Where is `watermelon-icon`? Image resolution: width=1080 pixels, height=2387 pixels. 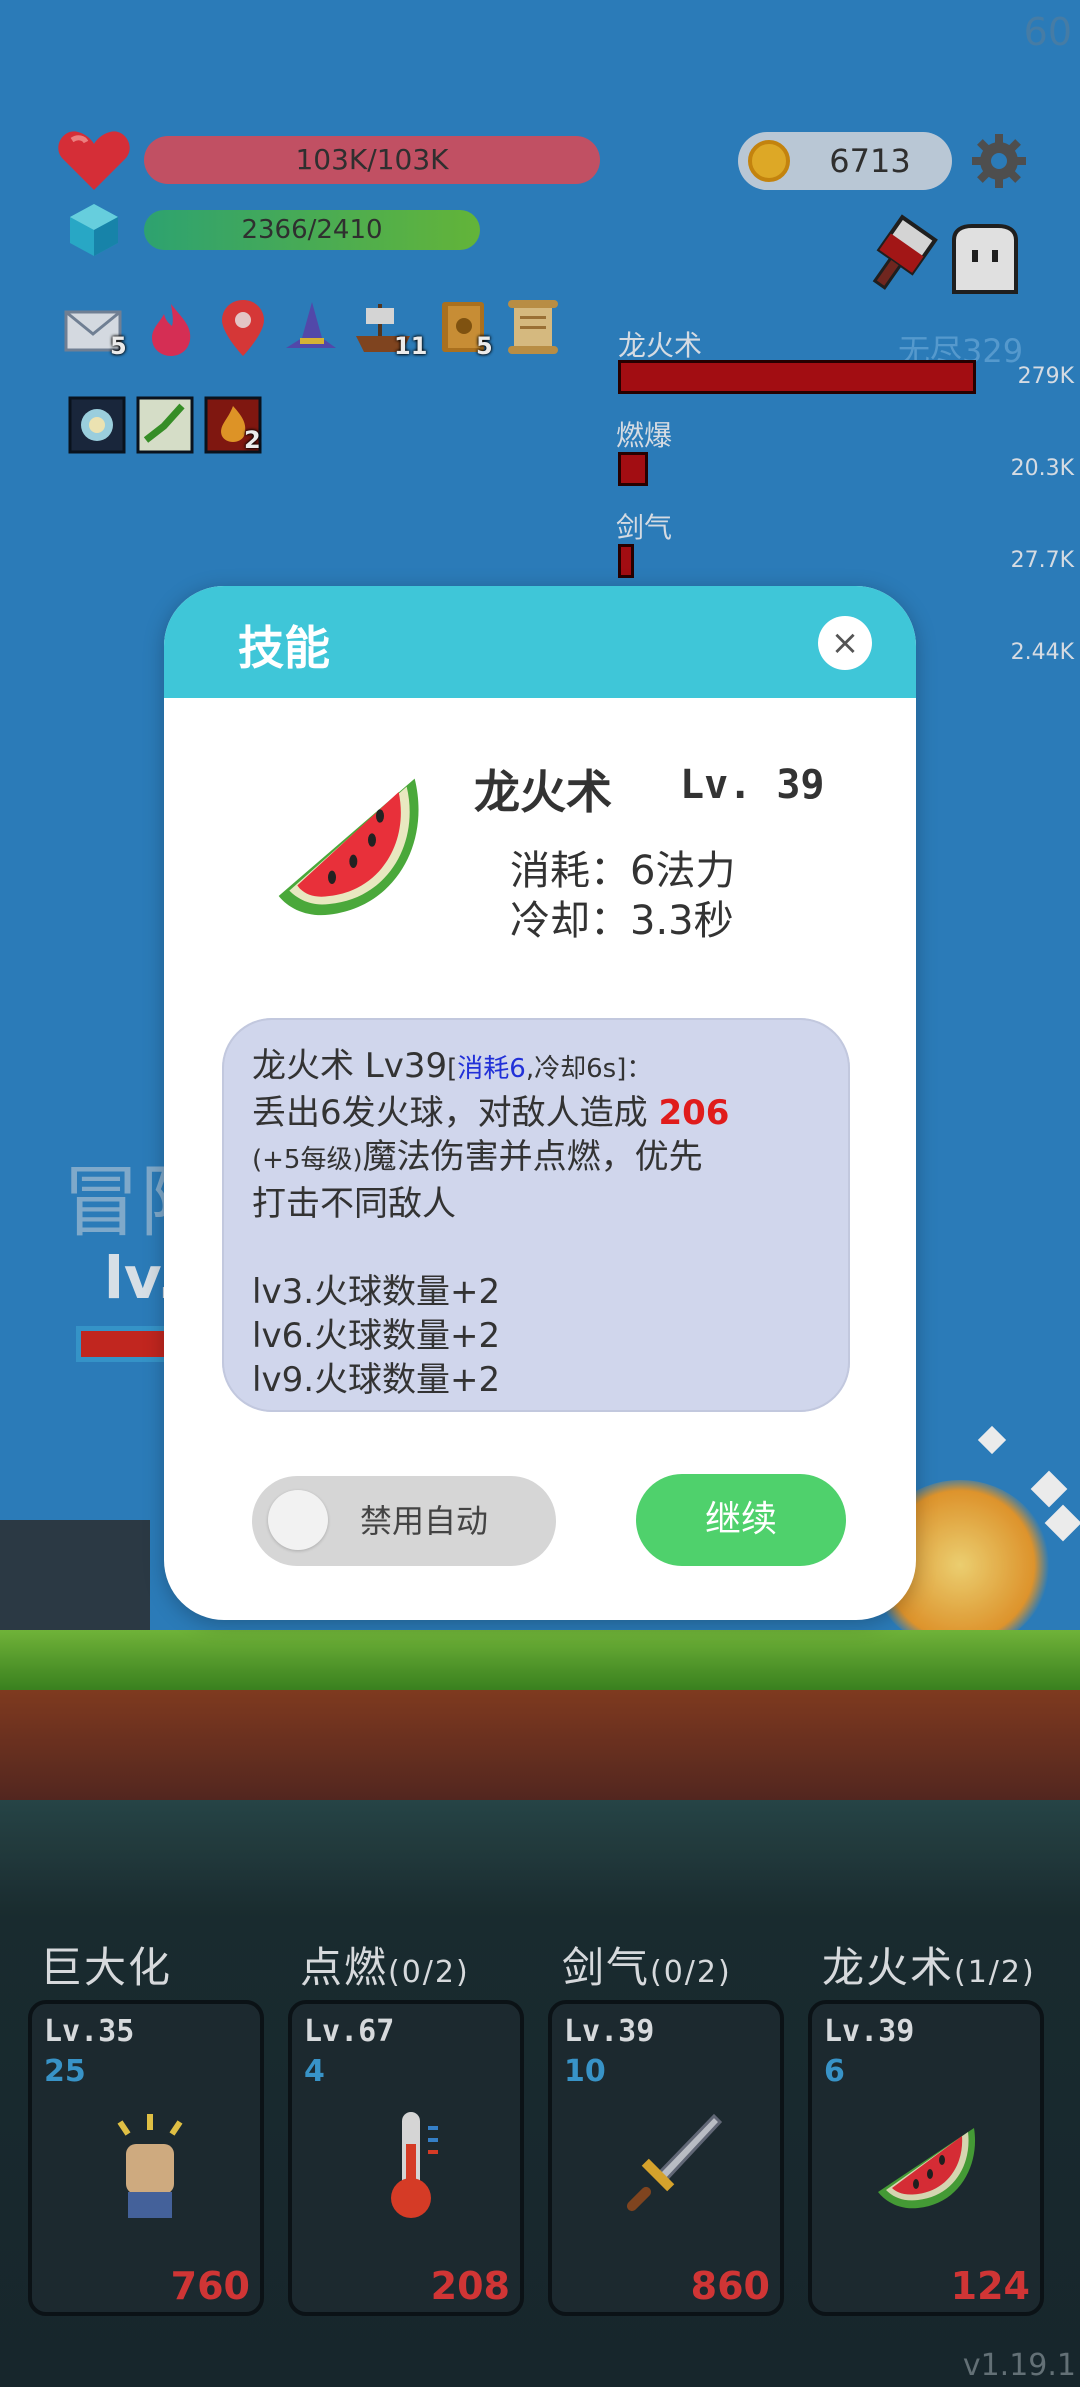 watermelon-icon is located at coordinates (348, 847).